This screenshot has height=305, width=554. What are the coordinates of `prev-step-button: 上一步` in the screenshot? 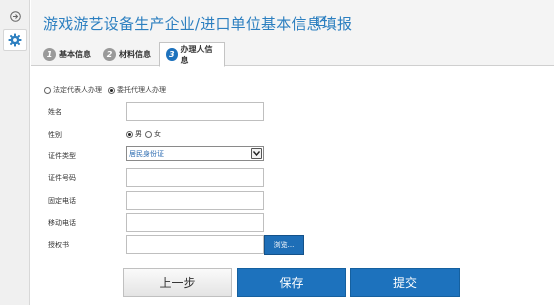 It's located at (177, 282).